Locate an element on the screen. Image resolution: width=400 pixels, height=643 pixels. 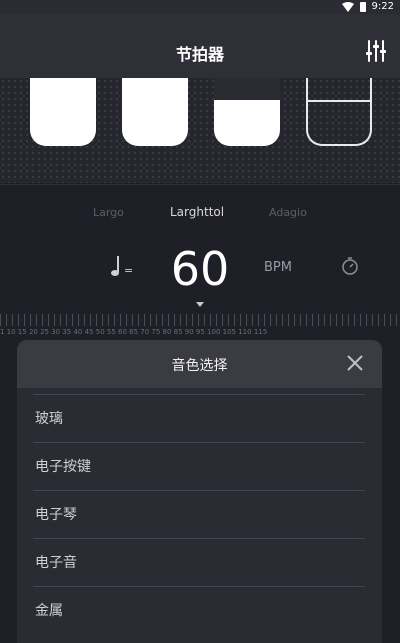
ruler-pointer is located at coordinates (200, 304).